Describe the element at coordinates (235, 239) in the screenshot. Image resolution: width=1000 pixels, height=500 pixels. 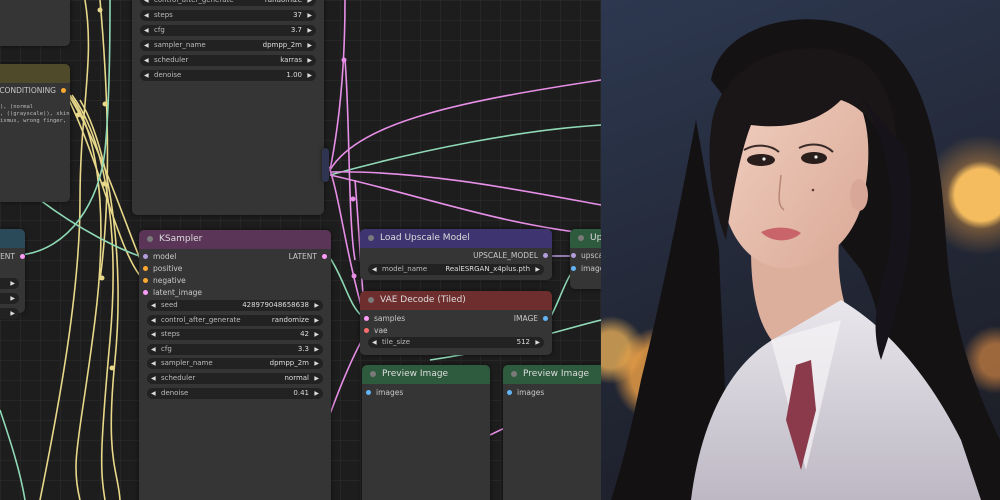
I see `ksampler-node-title: KSampler` at that location.